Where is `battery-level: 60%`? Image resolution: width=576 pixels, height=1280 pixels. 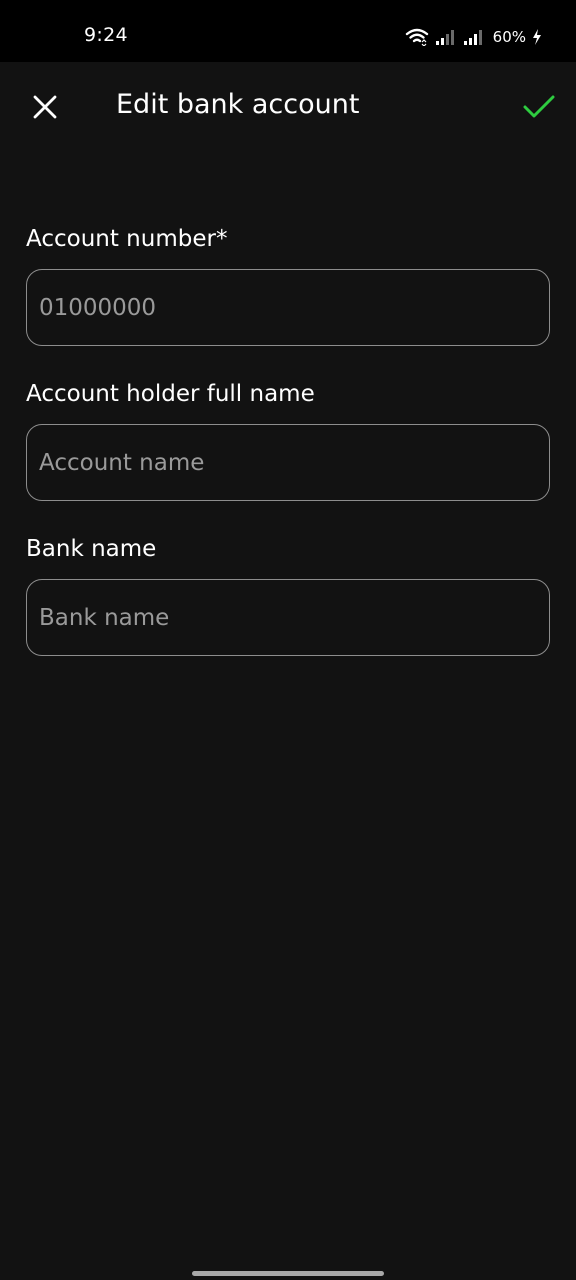 battery-level: 60% is located at coordinates (509, 37).